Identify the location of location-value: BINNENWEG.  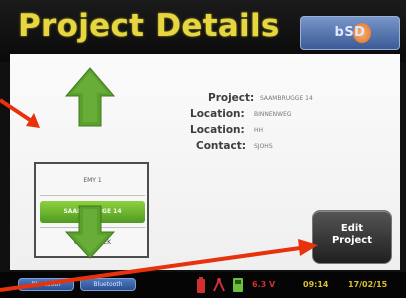
(273, 114).